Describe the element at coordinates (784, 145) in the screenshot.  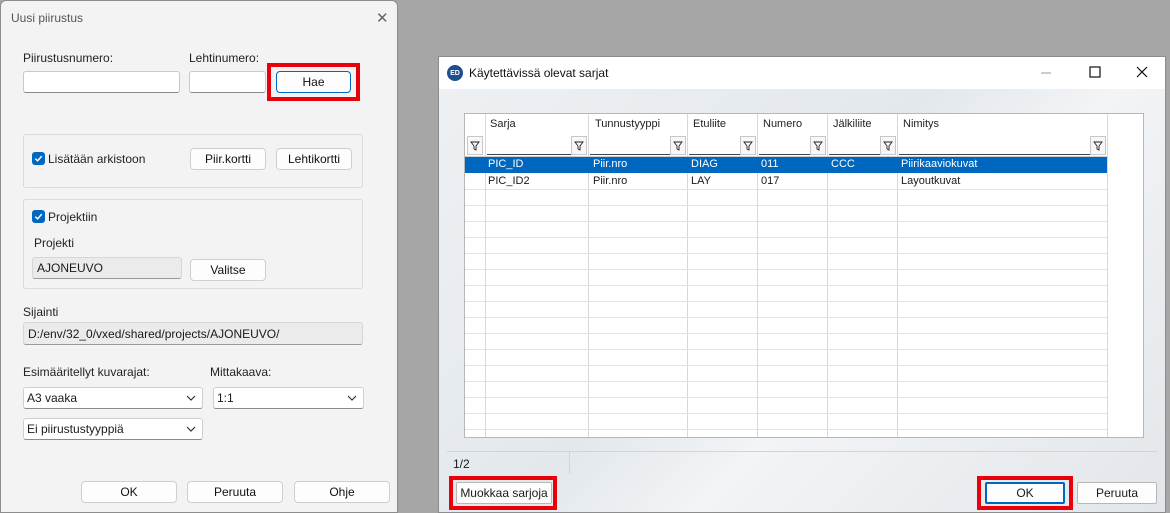
I see `filter-input-numero` at that location.